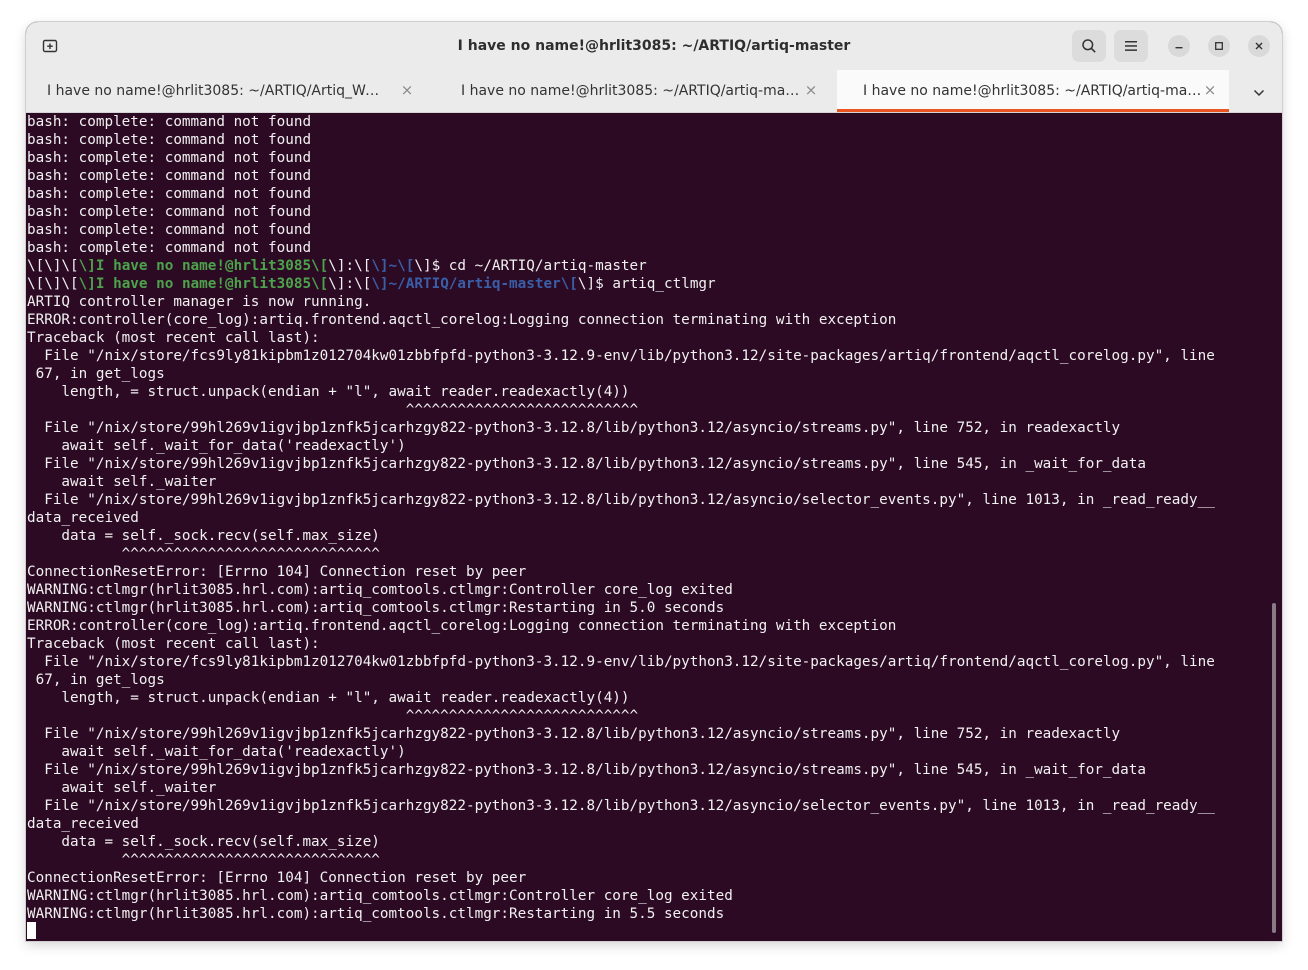 This screenshot has height=970, width=1308. I want to click on prompt-path: \]~/ARTIQ/artiq-master\[, so click(474, 284).